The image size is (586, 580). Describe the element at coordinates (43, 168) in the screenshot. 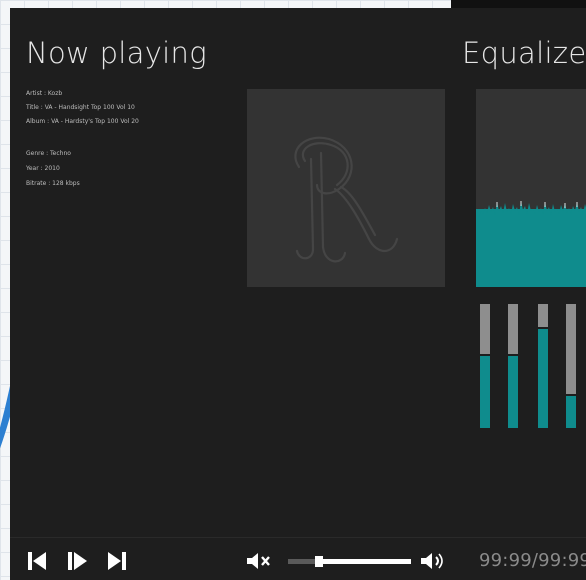

I see `year-label: Year : 2010` at that location.